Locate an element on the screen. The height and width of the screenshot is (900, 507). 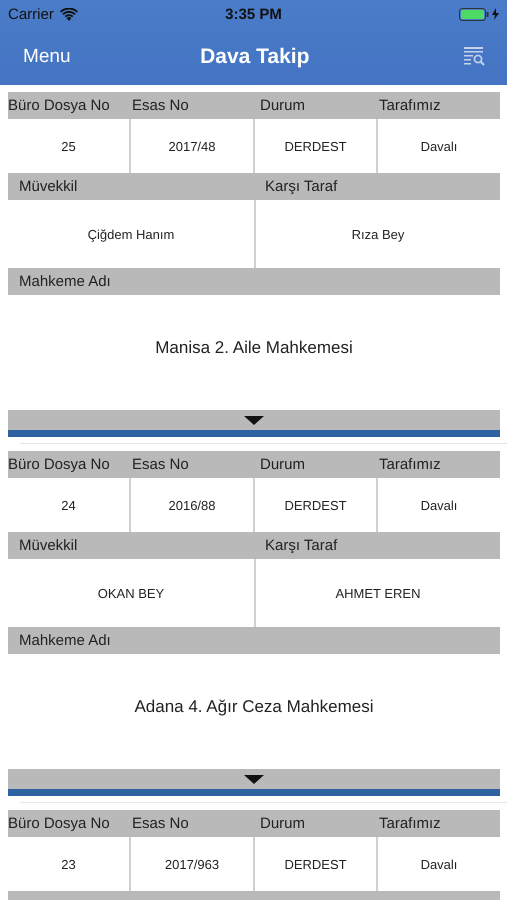
table-cell-text: Çiğdem Hanım is located at coordinates (131, 235).